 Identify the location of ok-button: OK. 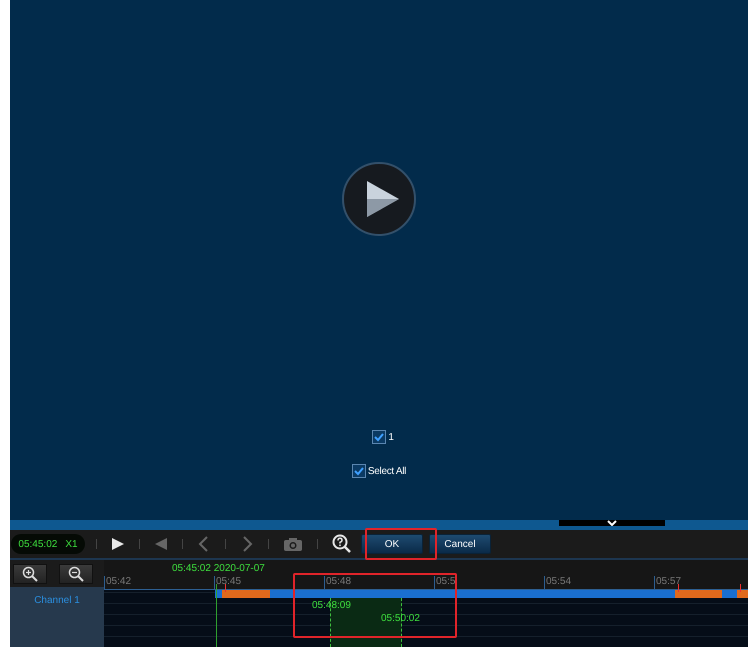
(392, 544).